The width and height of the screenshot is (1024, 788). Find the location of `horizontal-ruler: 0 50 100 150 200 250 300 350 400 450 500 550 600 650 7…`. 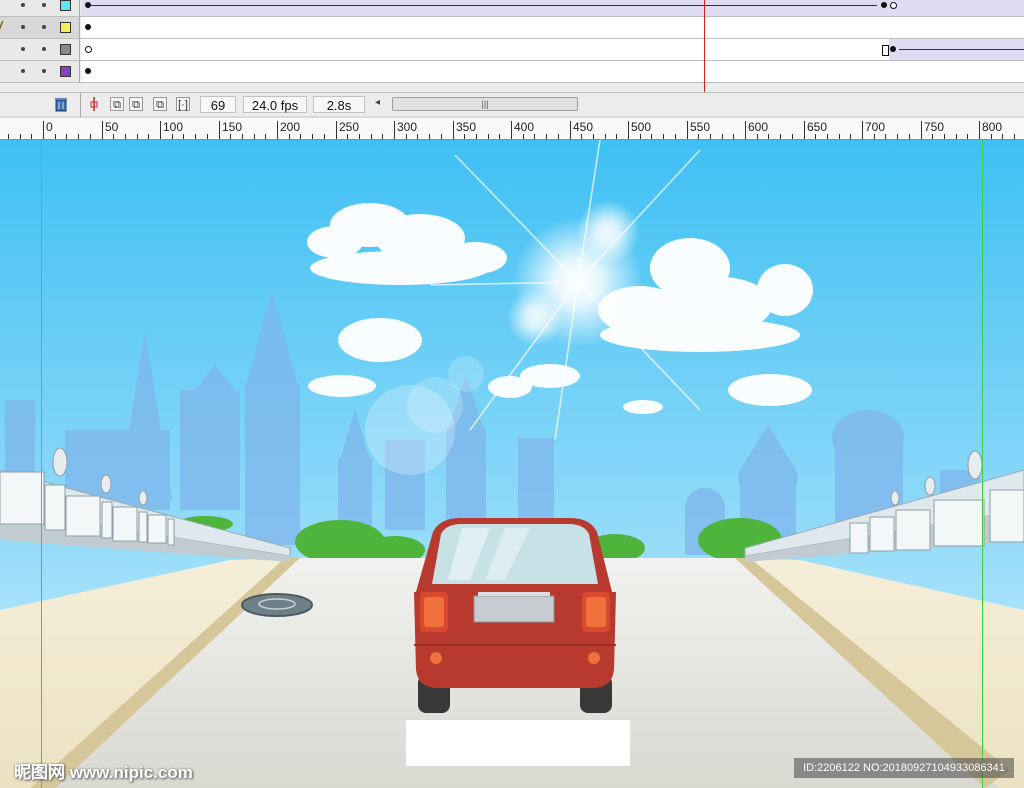

horizontal-ruler: 0 50 100 150 200 250 300 350 400 450 500 550 600 650 7… is located at coordinates (512, 129).